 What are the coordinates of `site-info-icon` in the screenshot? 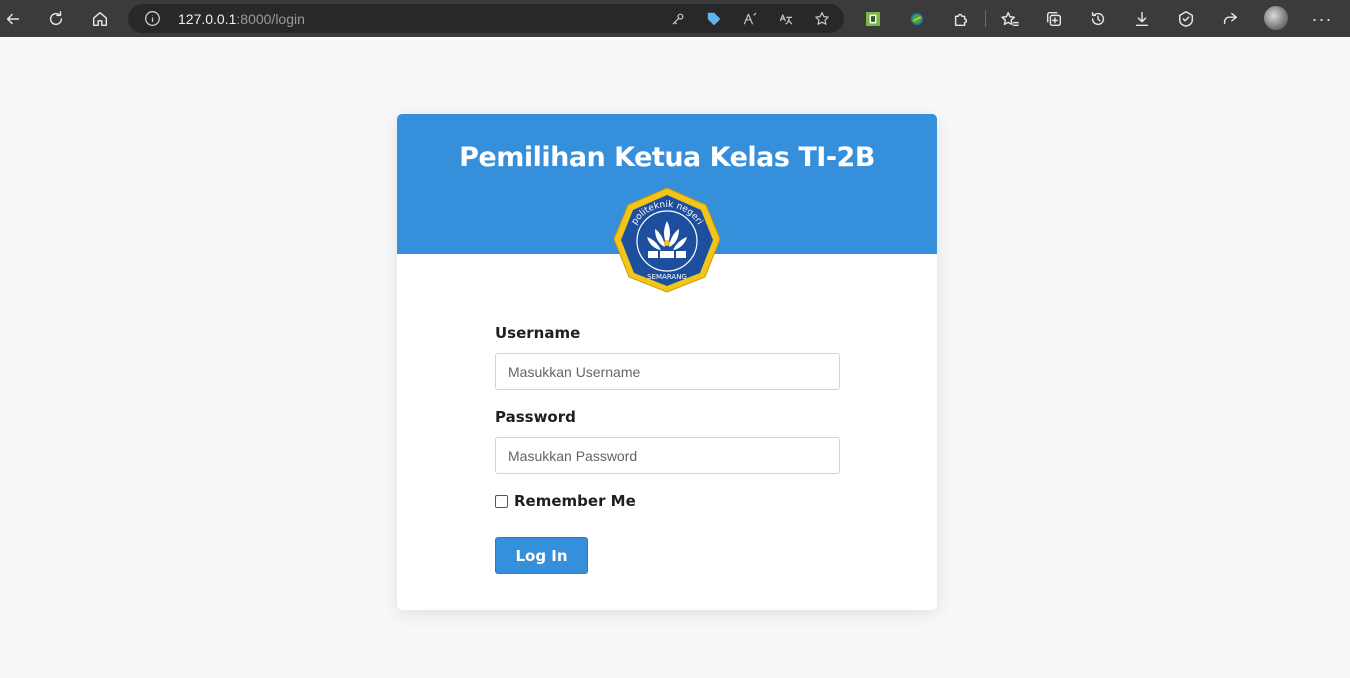 It's located at (152, 18).